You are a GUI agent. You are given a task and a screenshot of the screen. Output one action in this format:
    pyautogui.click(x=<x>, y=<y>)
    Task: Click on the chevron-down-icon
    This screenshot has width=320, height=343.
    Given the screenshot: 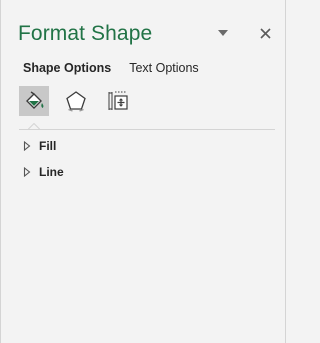 What is the action you would take?
    pyautogui.click(x=223, y=33)
    